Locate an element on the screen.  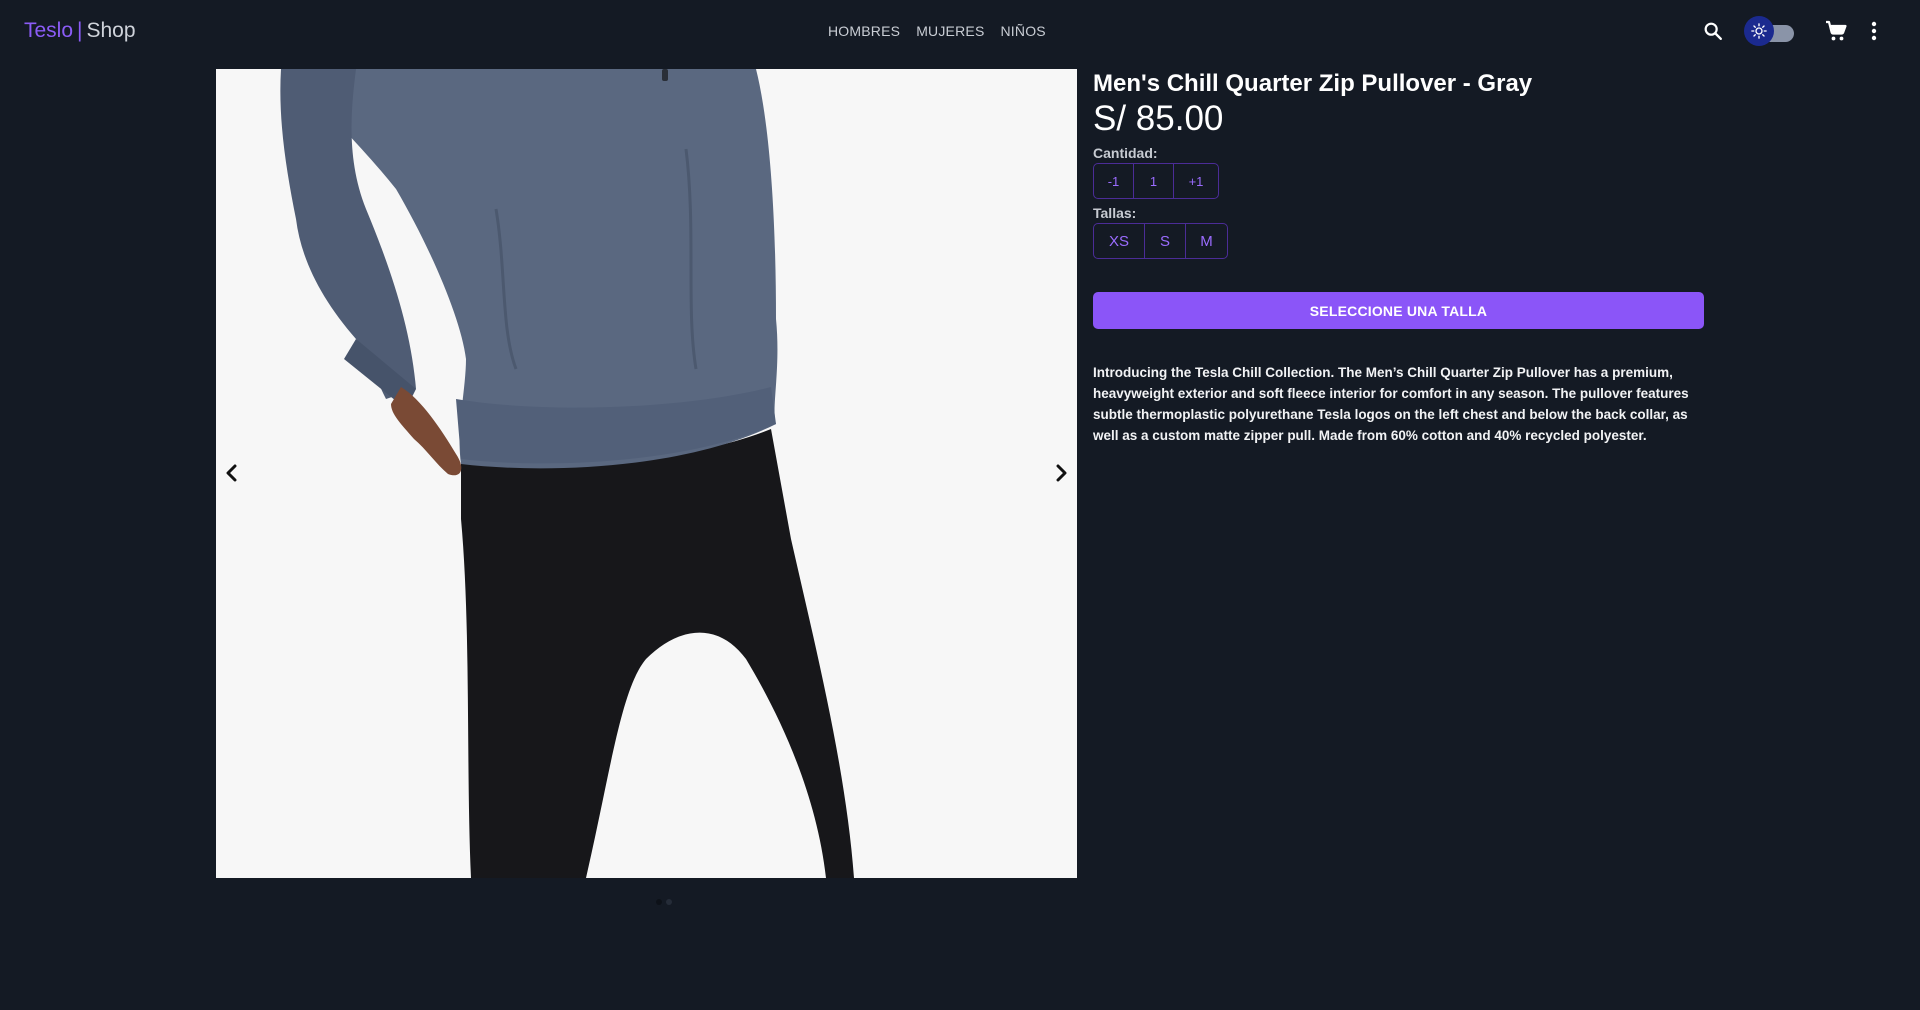
slider-next-button is located at coordinates (1062, 473).